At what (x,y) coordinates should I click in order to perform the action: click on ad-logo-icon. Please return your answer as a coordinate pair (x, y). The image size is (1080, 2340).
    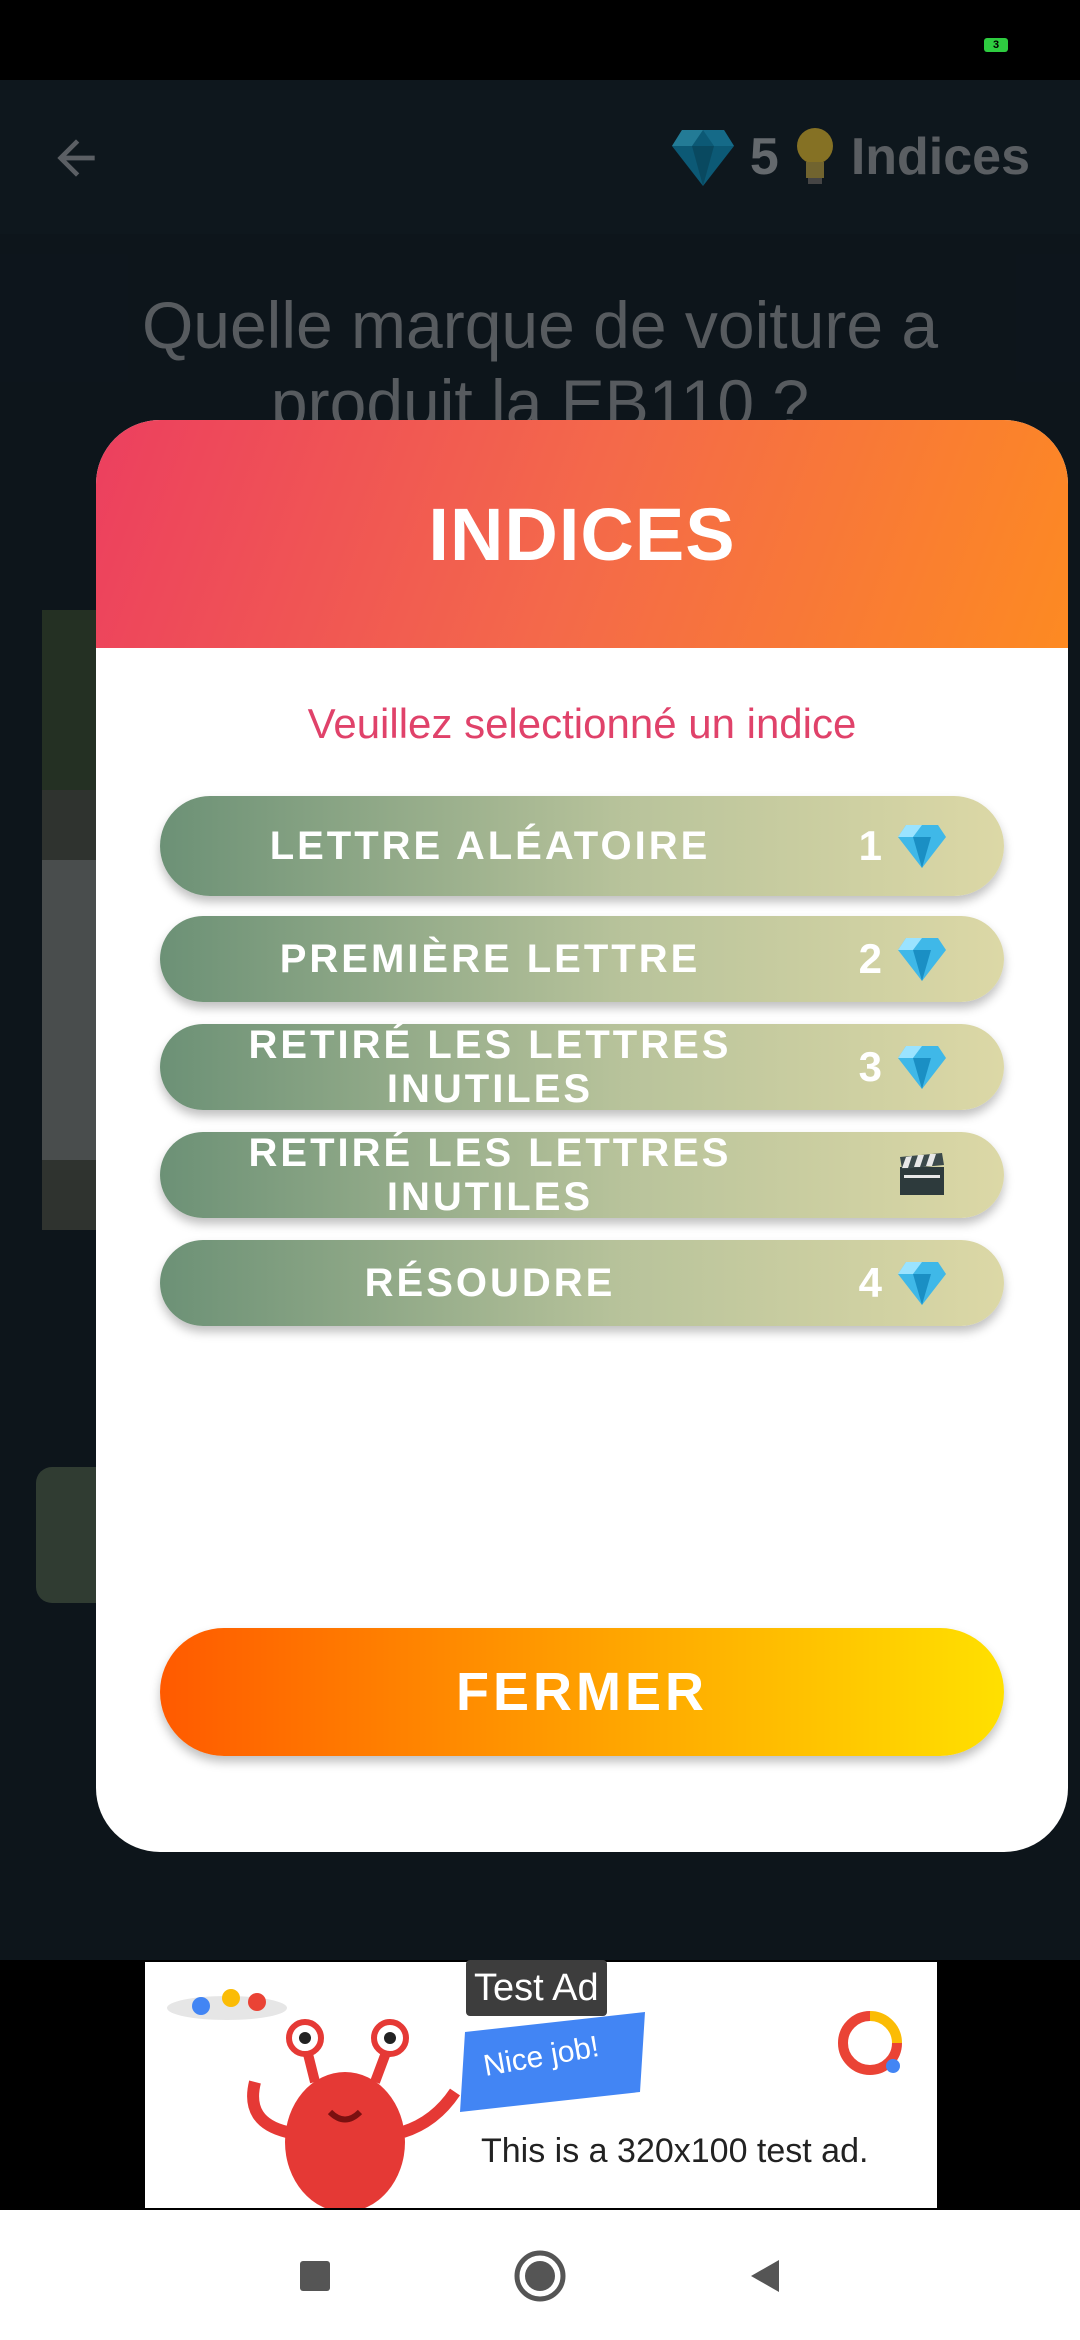
    Looking at the image, I should click on (870, 2043).